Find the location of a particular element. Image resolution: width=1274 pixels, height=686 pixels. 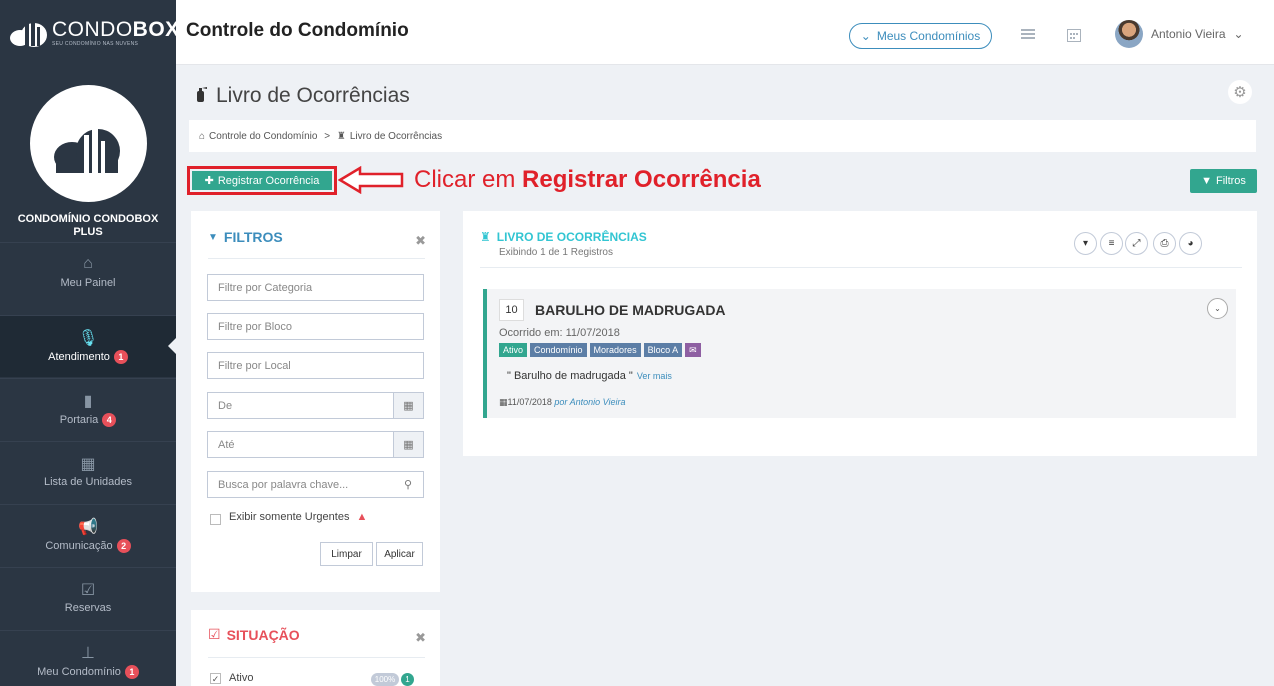

location-filter-input: Filtre por Local is located at coordinates (315, 365).